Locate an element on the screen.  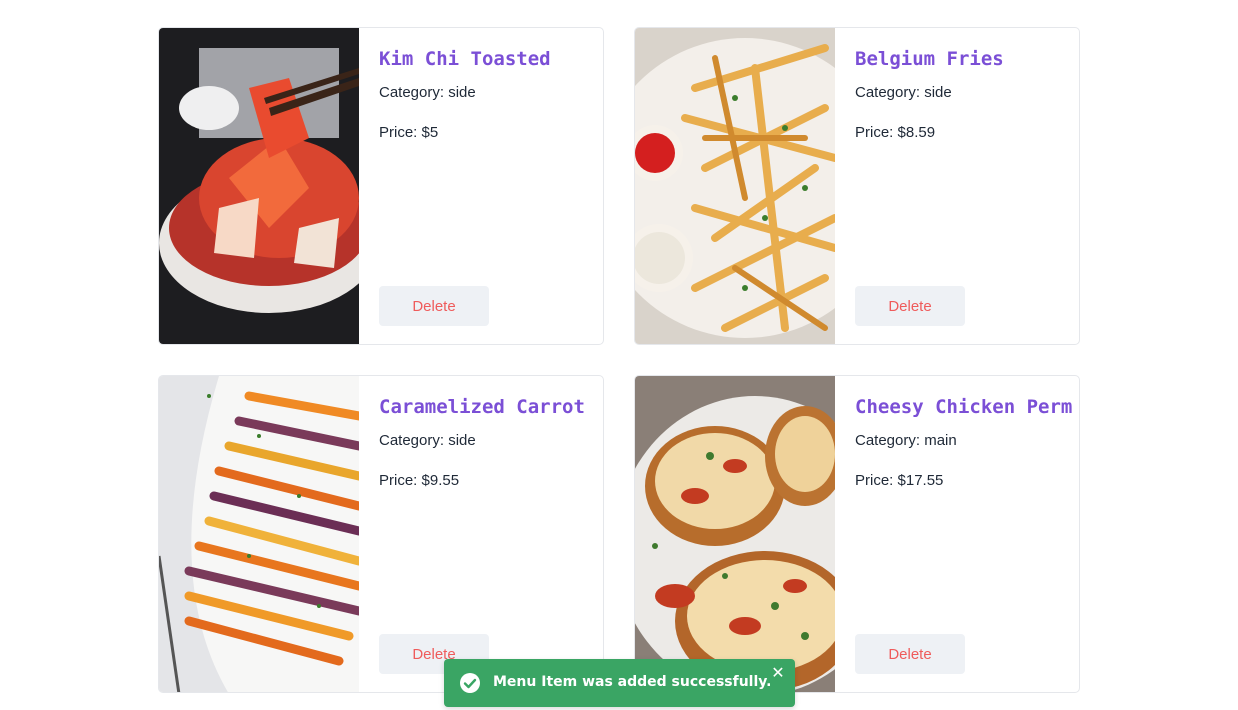
chicken-parm-photo is located at coordinates (735, 534).